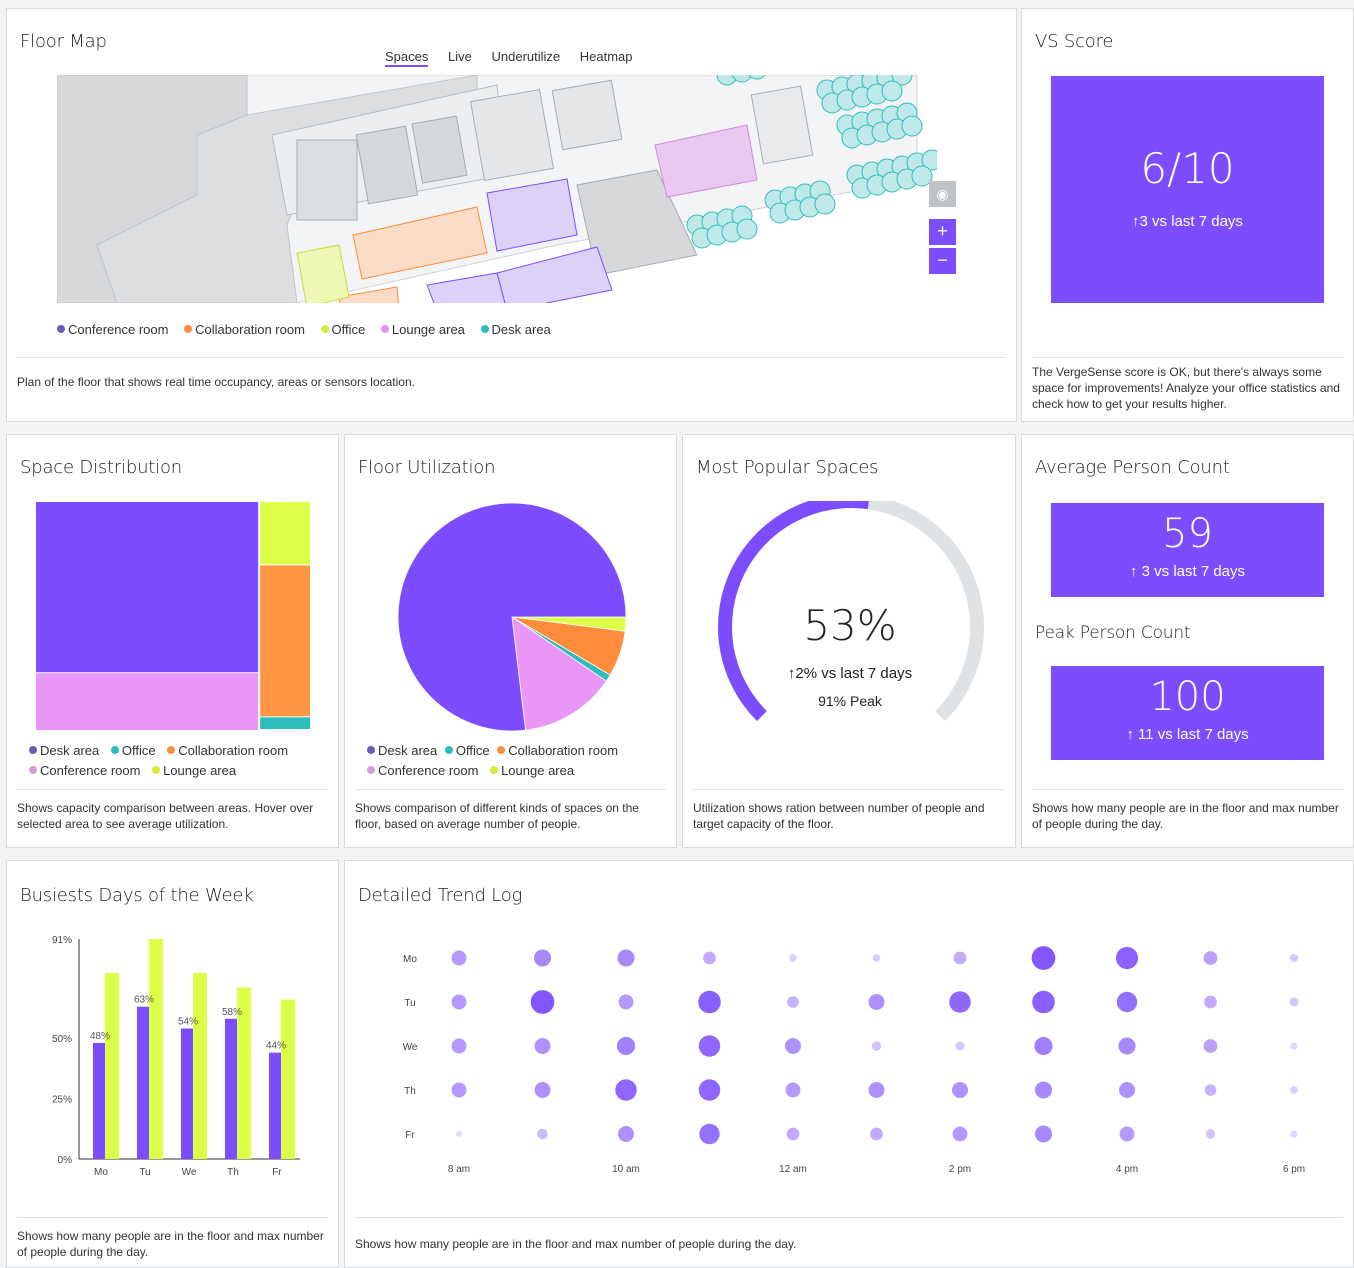  Describe the element at coordinates (1294, 1169) in the screenshot. I see `heatmap-x-label: 6 pm` at that location.